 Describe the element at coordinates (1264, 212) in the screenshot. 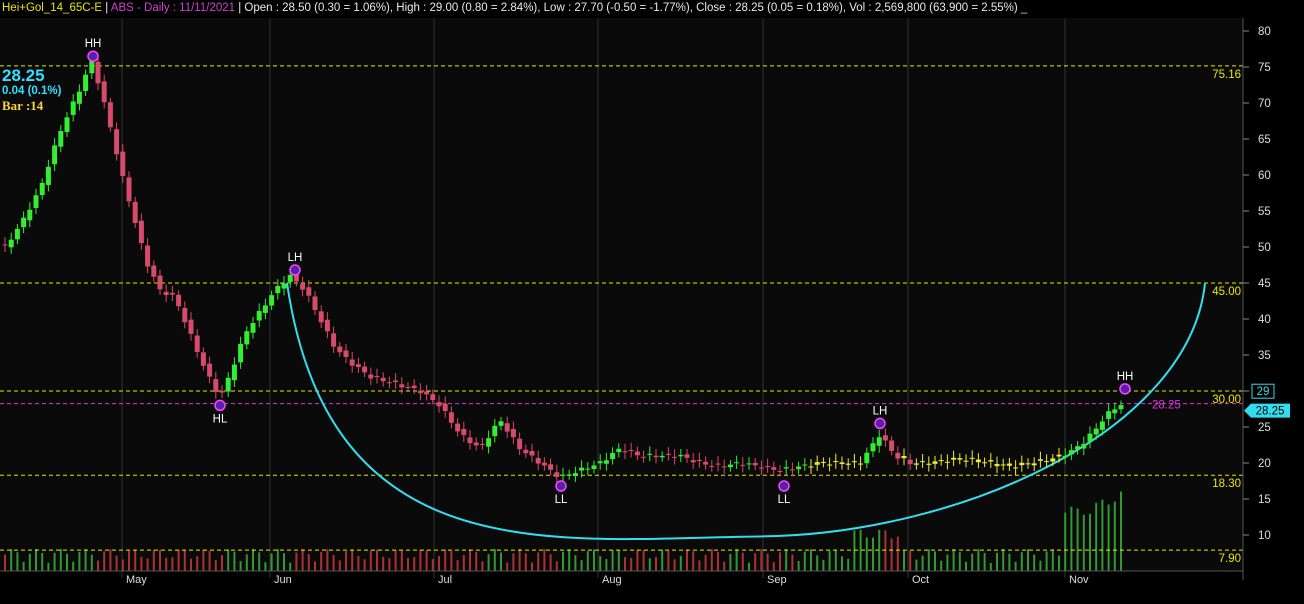

I see `y-tick-label: 55` at that location.